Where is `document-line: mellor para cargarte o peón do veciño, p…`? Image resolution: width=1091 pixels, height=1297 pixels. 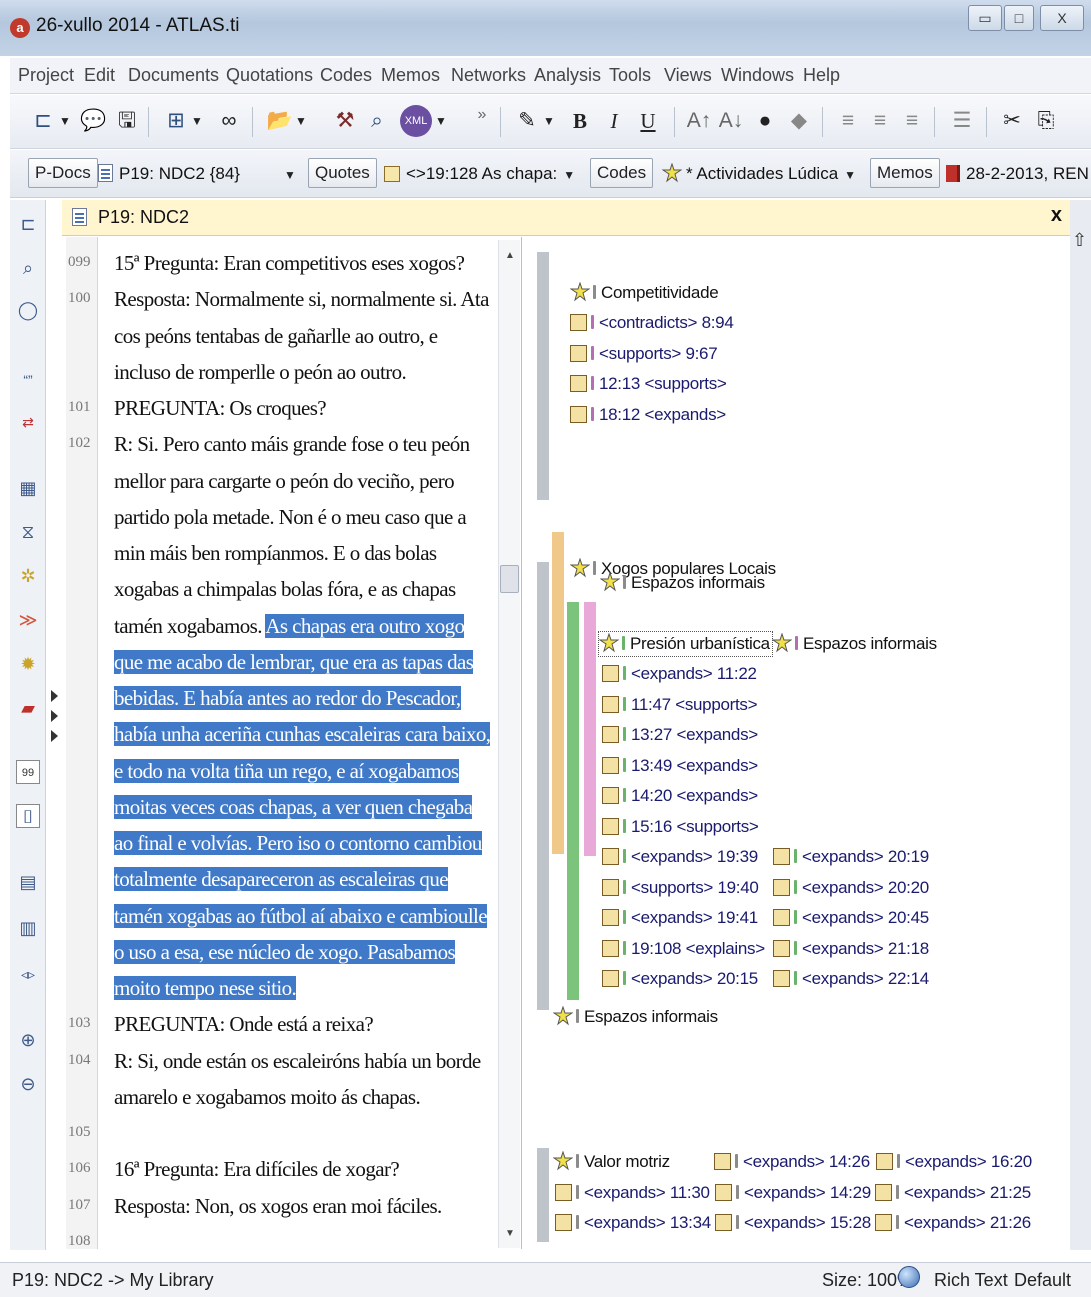 document-line: mellor para cargarte o peón do veciño, p… is located at coordinates (284, 482).